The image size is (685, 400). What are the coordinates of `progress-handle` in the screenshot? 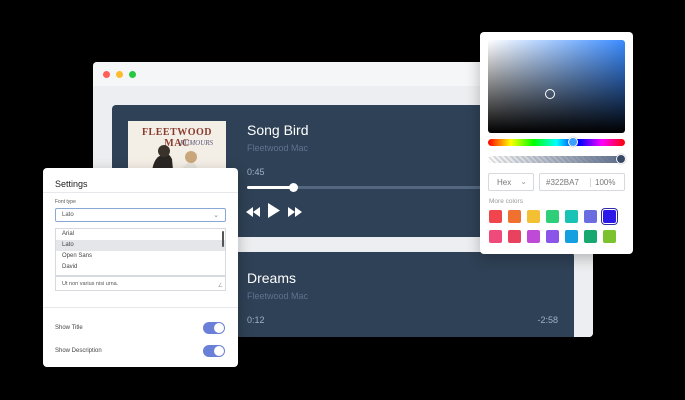 It's located at (294, 187).